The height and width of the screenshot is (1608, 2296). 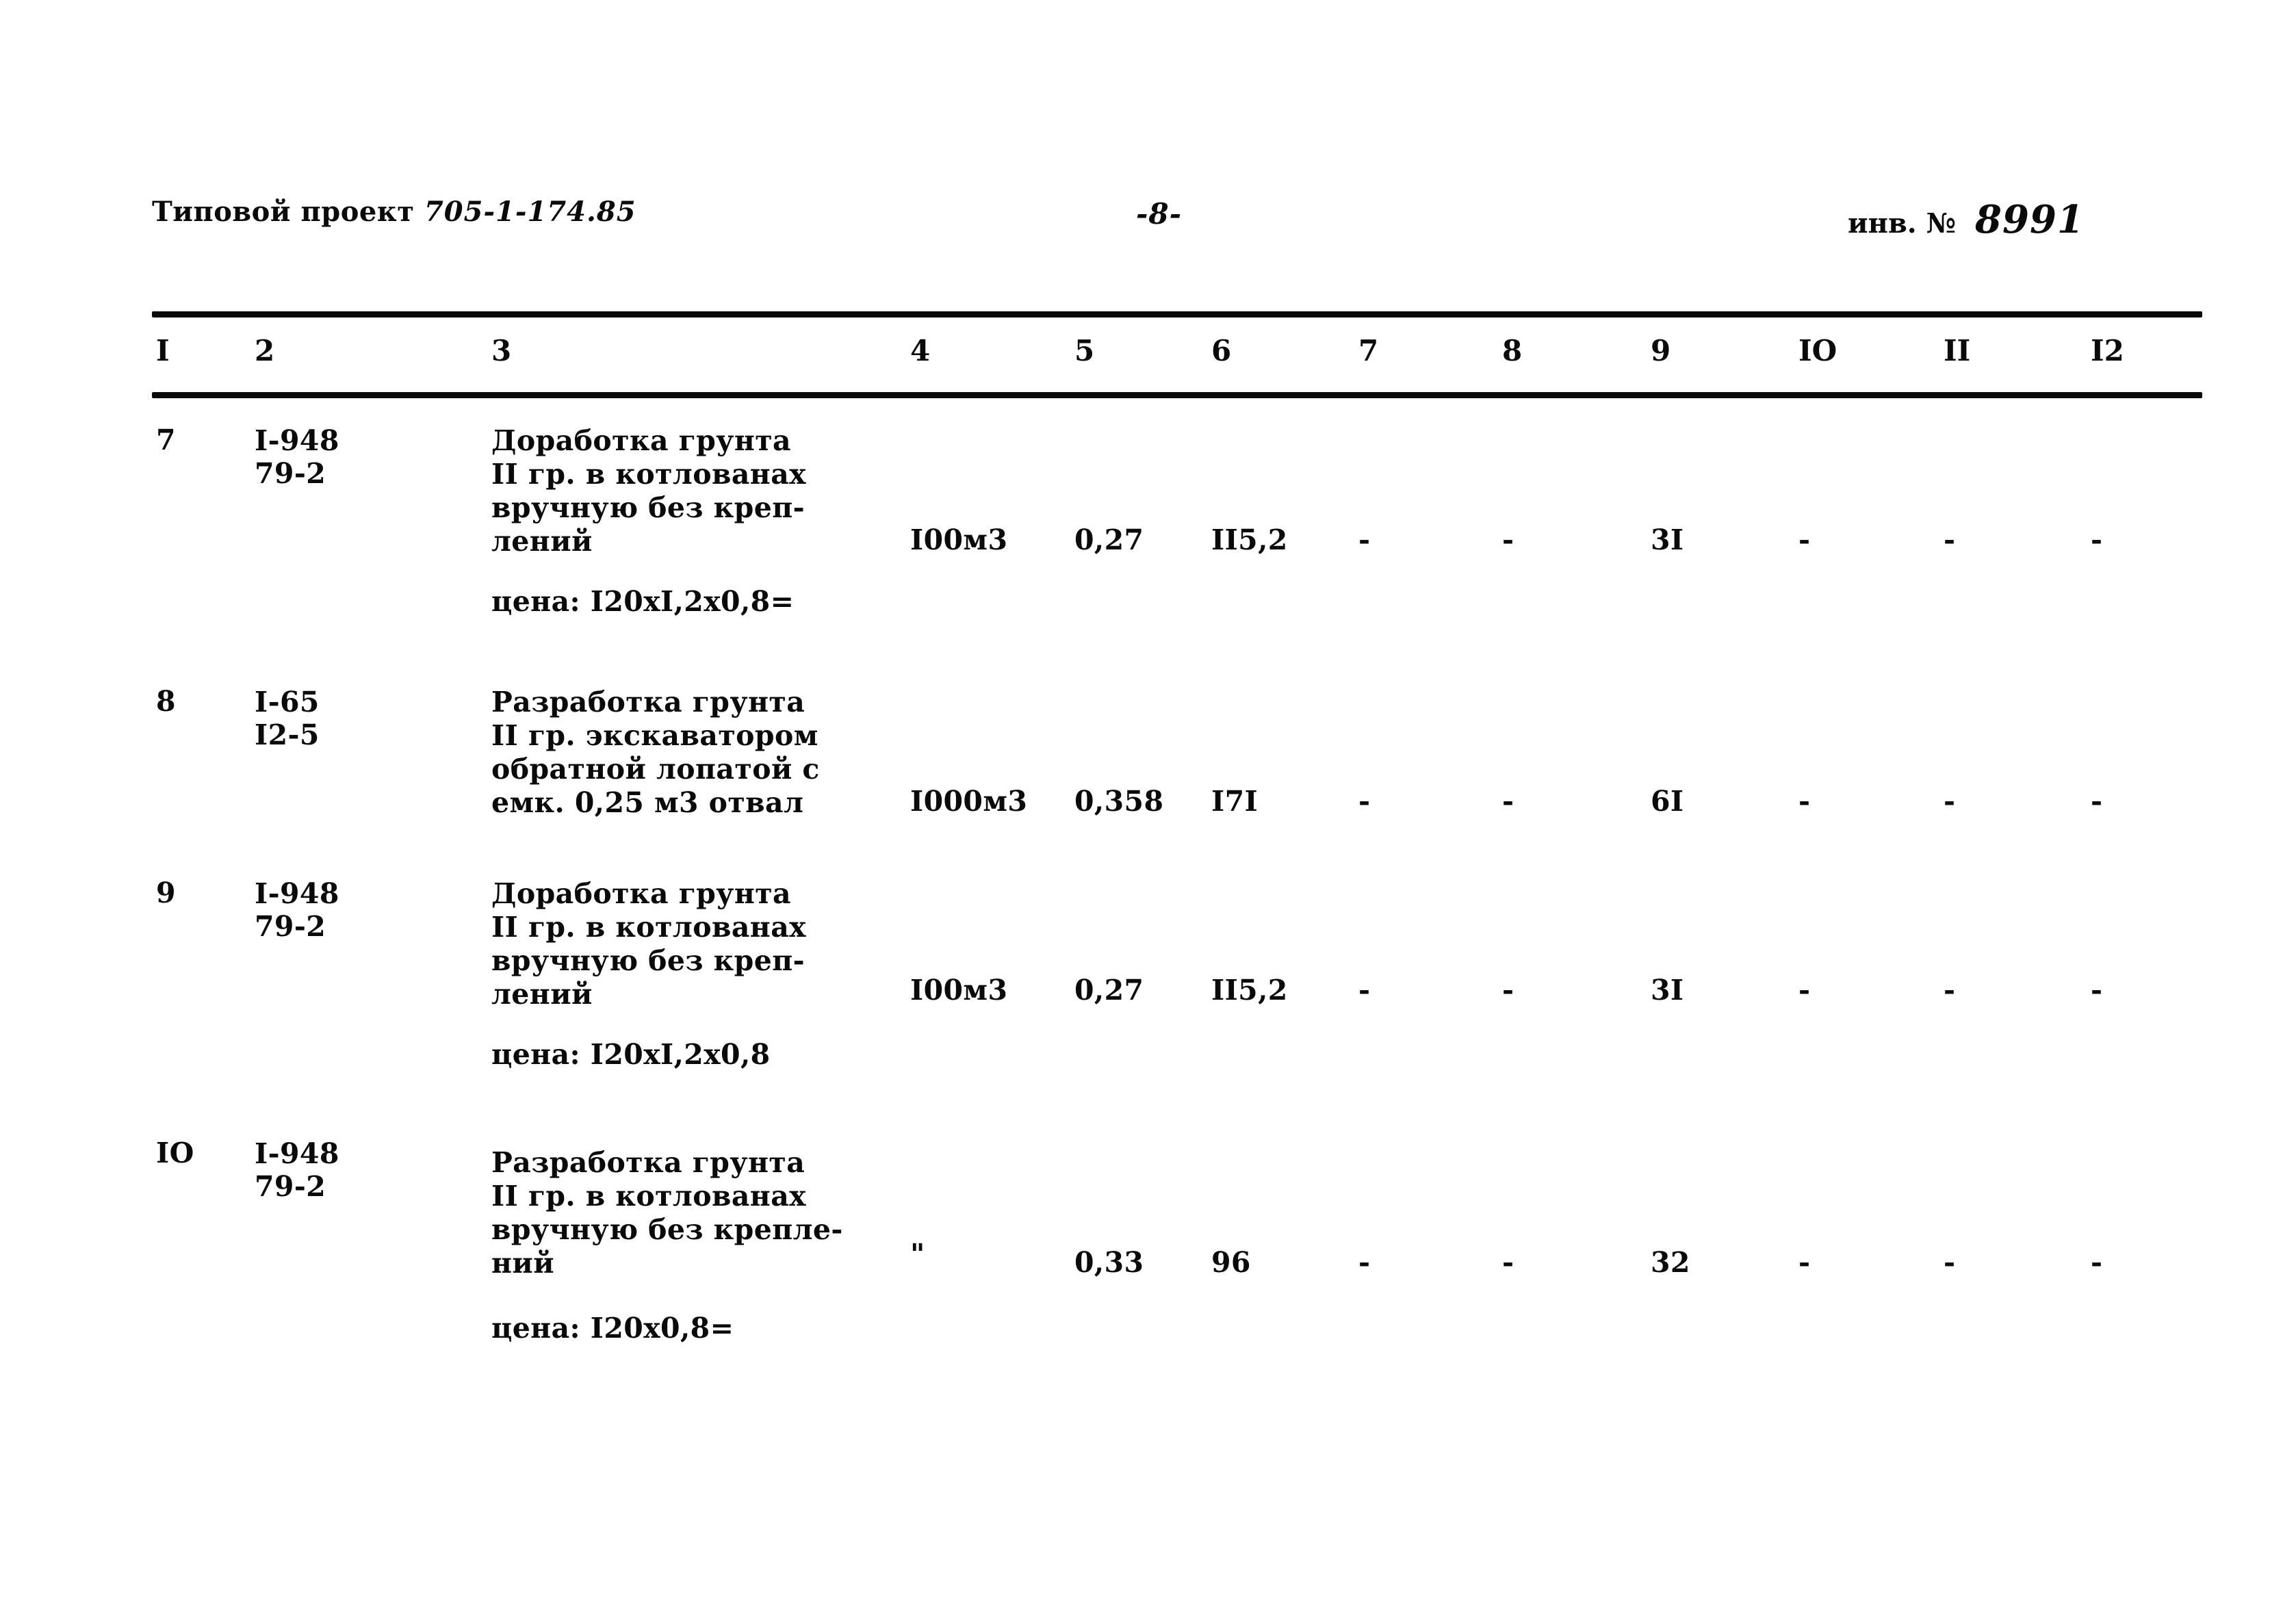 I want to click on row-col-6: I7I, so click(x=1235, y=802).